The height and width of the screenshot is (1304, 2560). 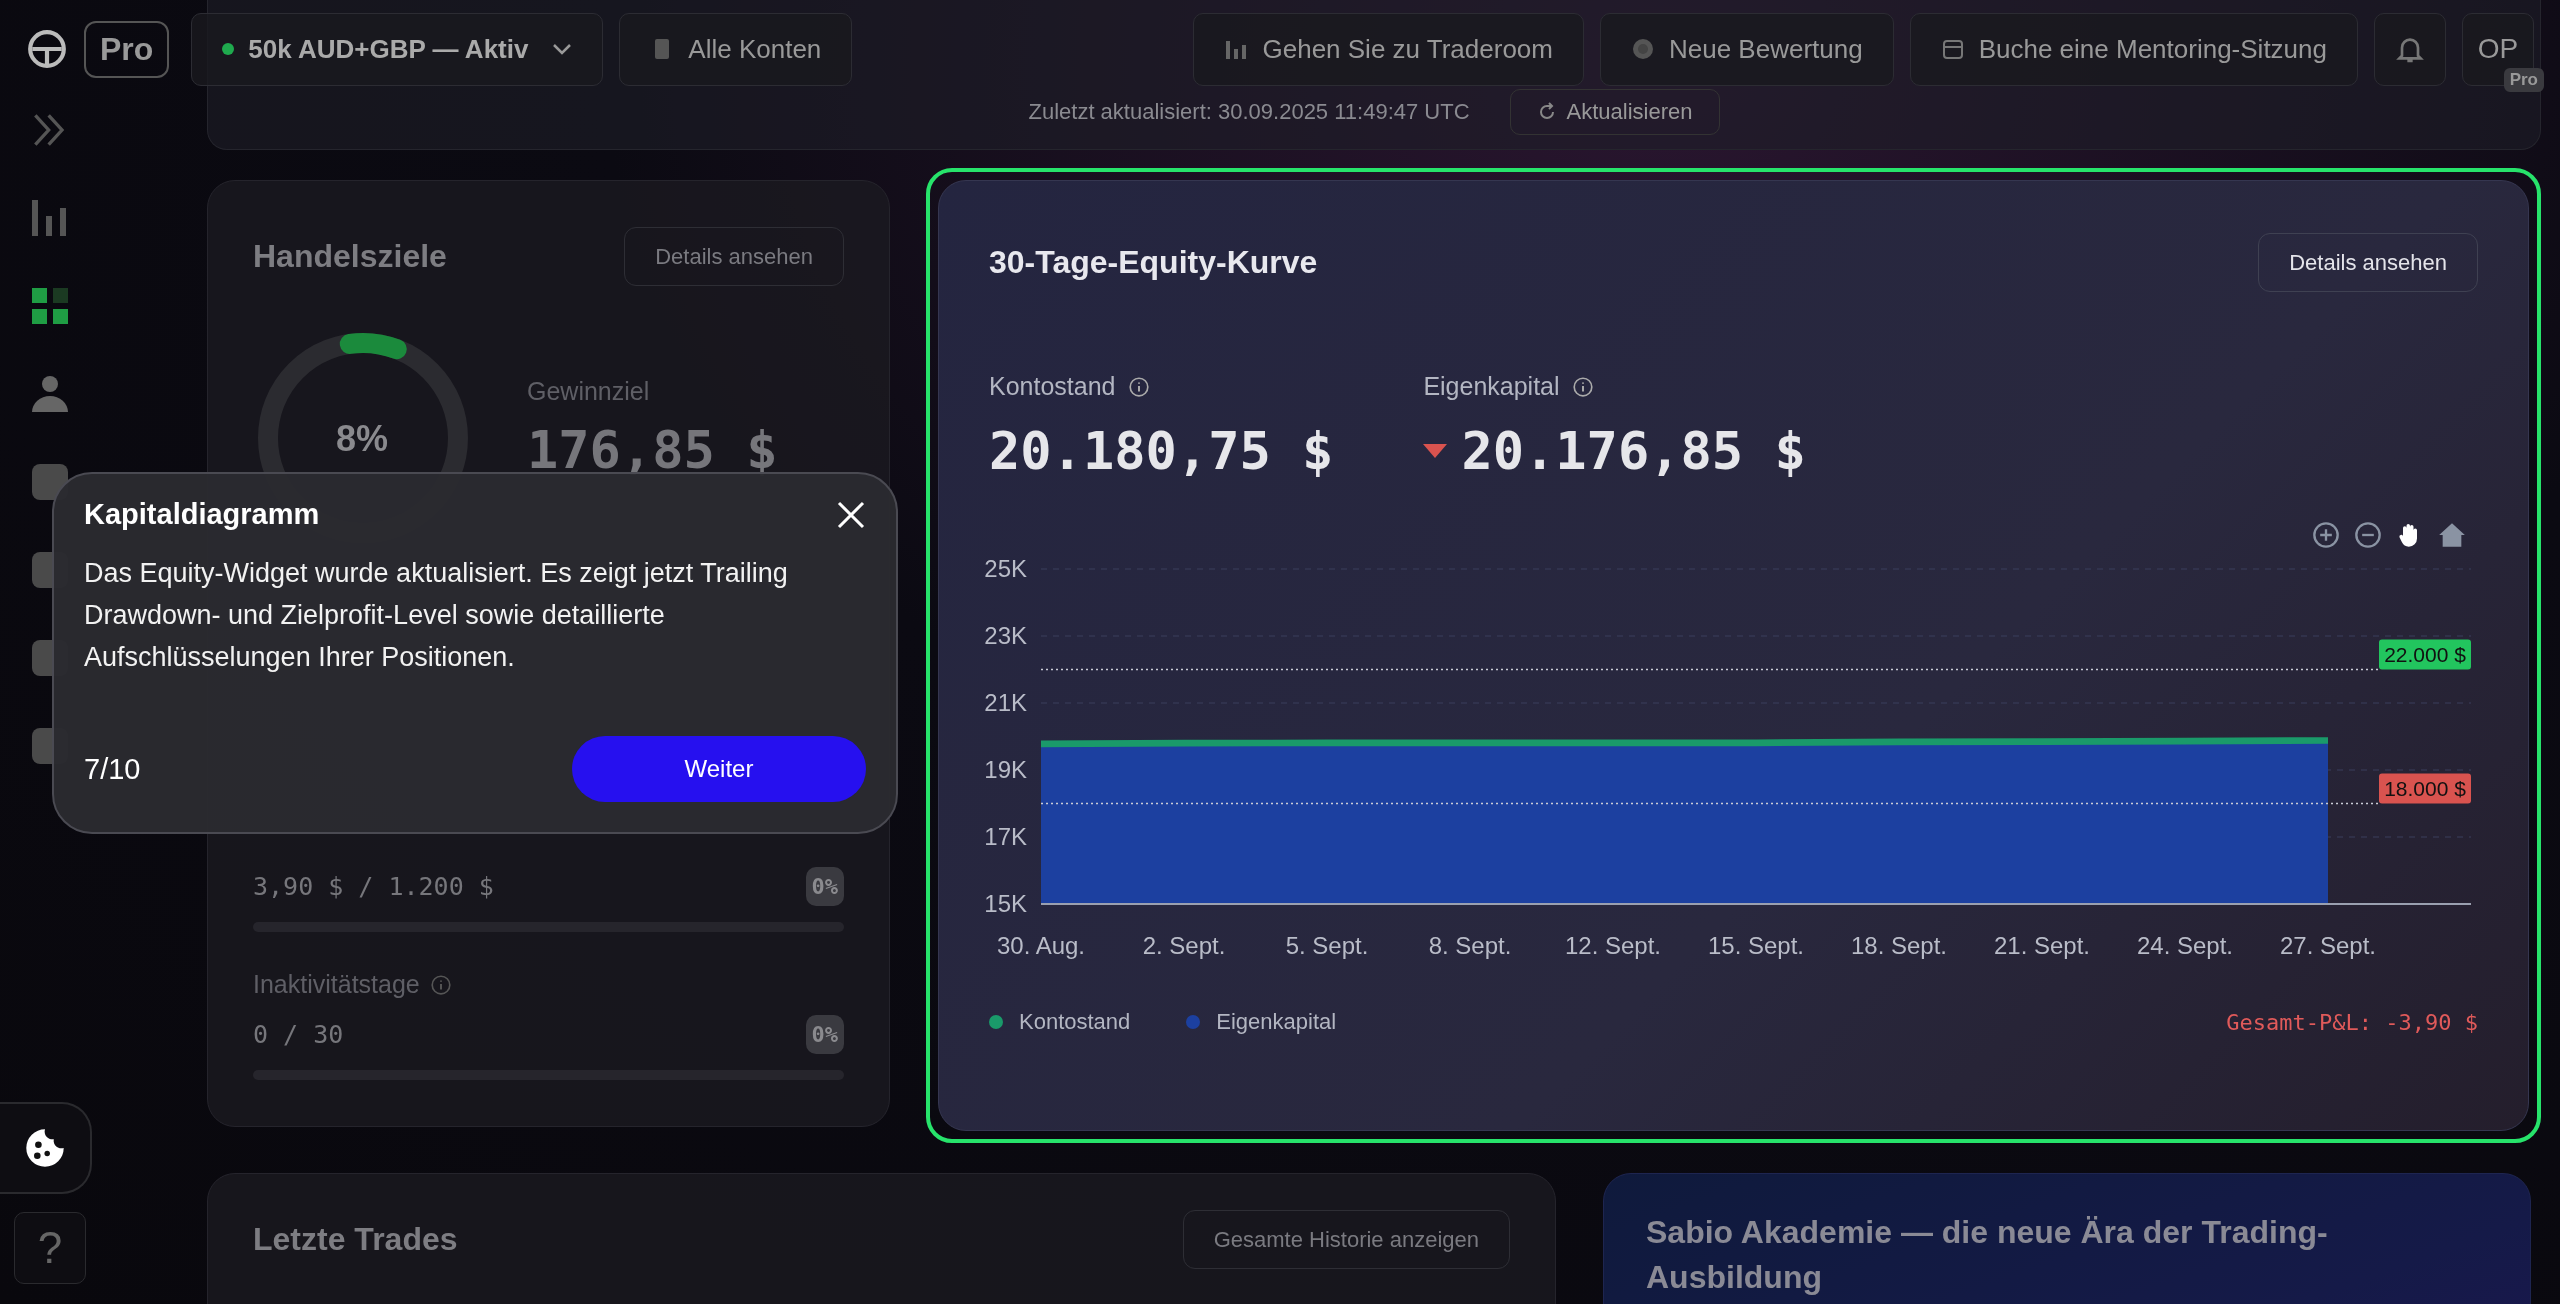 I want to click on next-button: Weiter, so click(x=719, y=769).